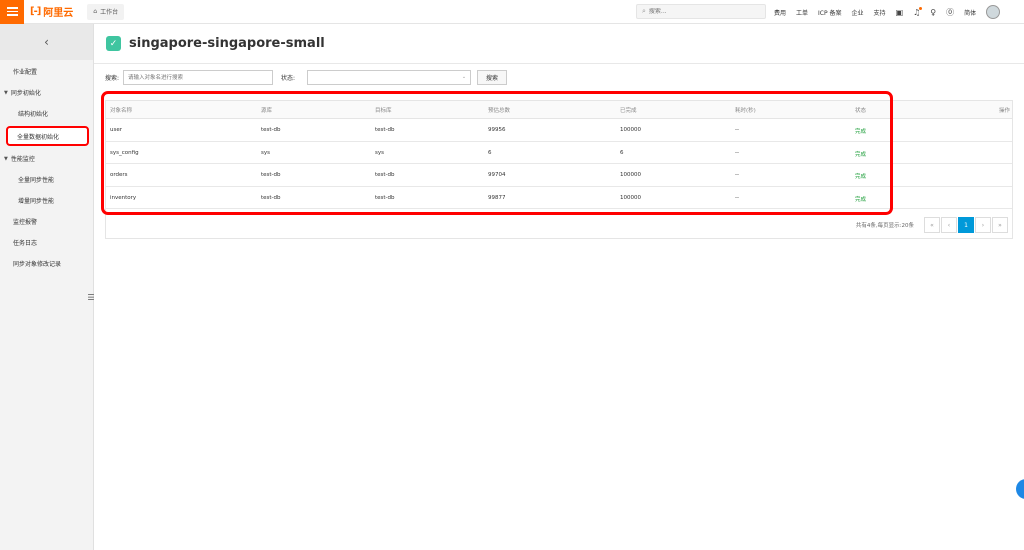 This screenshot has width=1024, height=550. I want to click on task-status-icon: ✓, so click(113, 43).